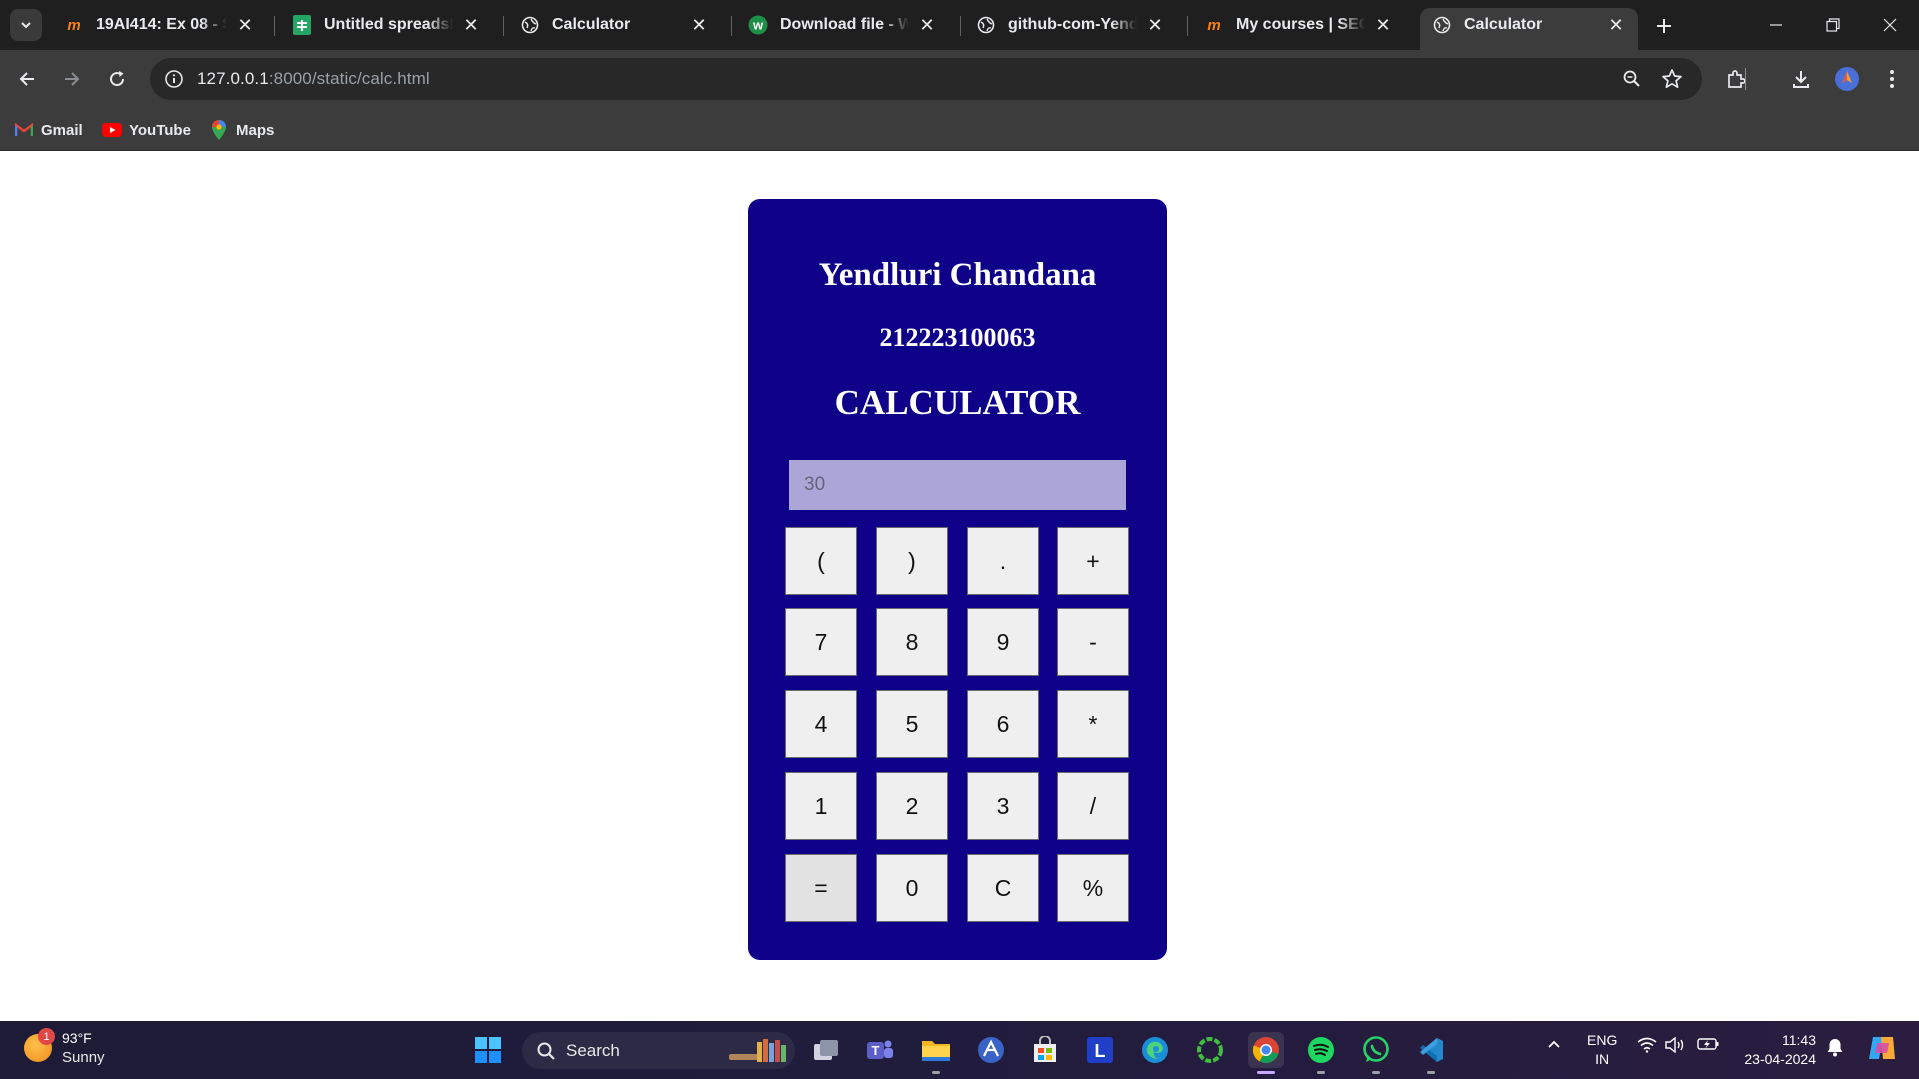 Image resolution: width=1919 pixels, height=1079 pixels. I want to click on new-tab-button, so click(1664, 26).